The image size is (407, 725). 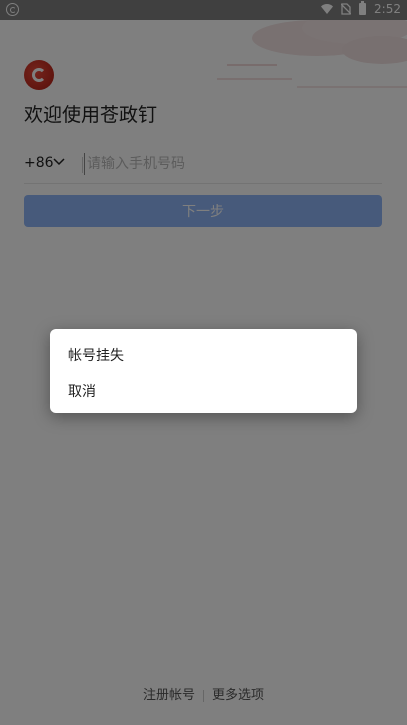 I want to click on report-loss-option: 帐号挂失, so click(x=96, y=355).